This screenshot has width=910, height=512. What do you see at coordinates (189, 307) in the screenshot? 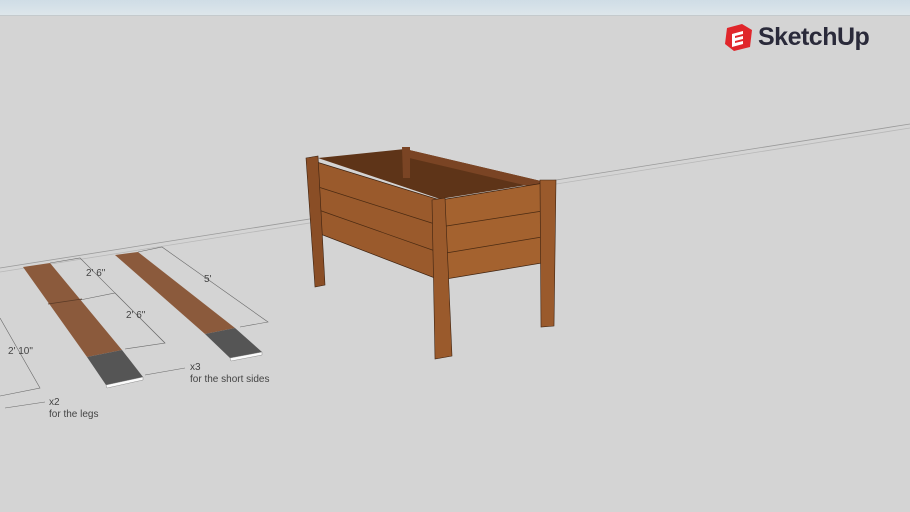
I see `board-short-sides` at bounding box center [189, 307].